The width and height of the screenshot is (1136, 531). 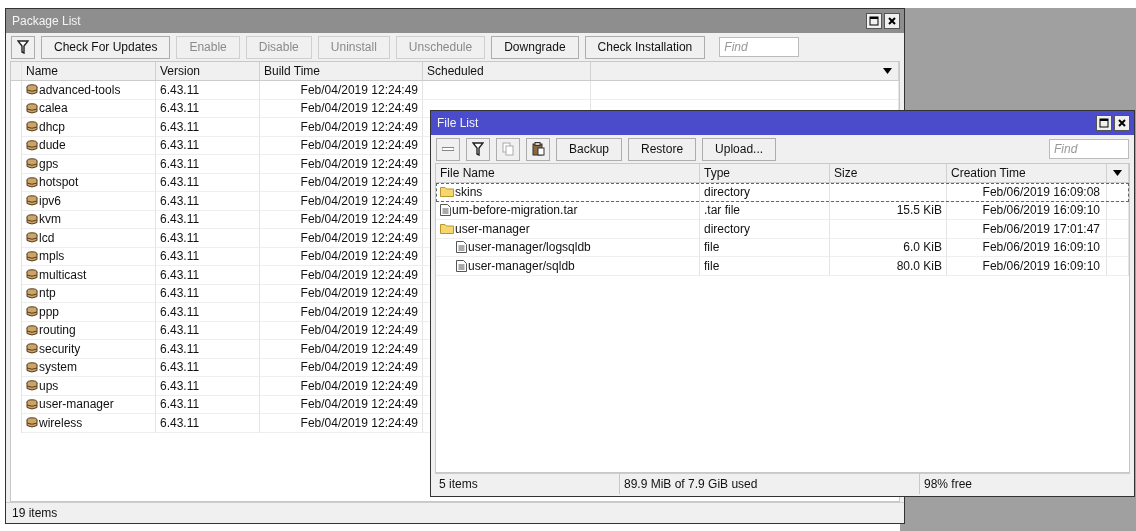 What do you see at coordinates (782, 192) in the screenshot?
I see `file-row: skins directory Feb/06/2019 16:09:08` at bounding box center [782, 192].